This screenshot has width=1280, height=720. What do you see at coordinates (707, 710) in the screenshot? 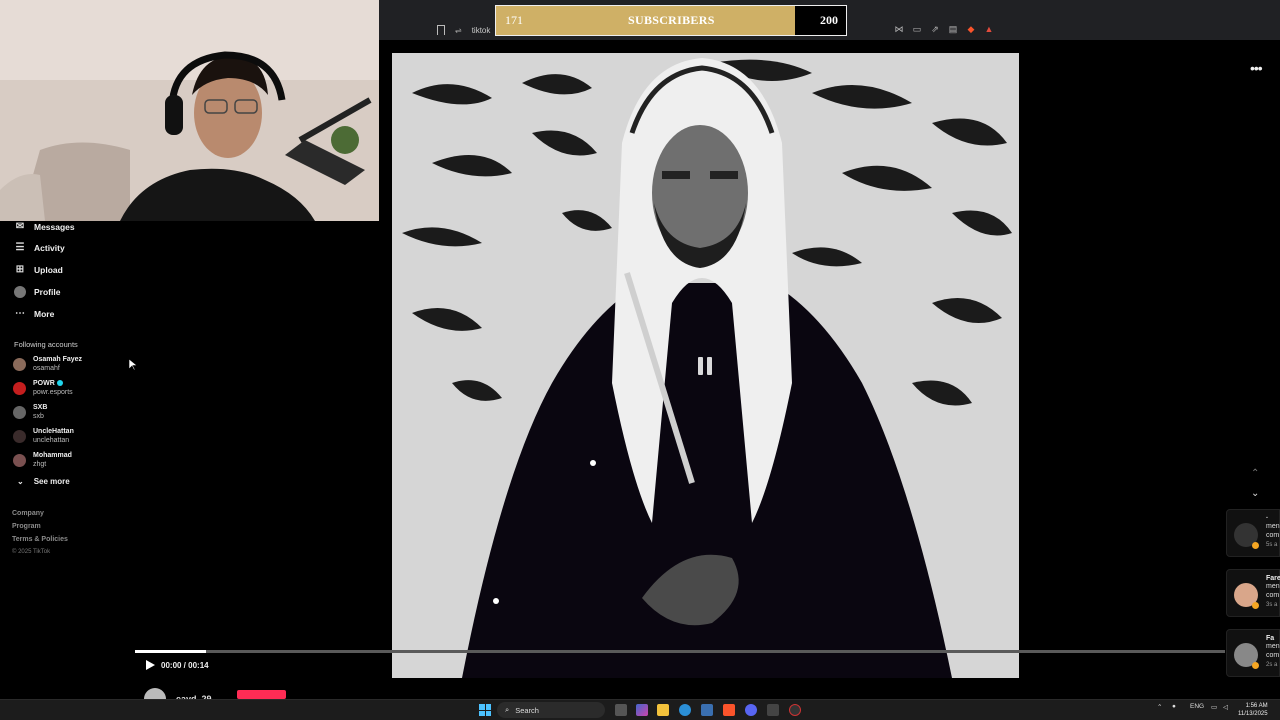
I see `store-icon` at bounding box center [707, 710].